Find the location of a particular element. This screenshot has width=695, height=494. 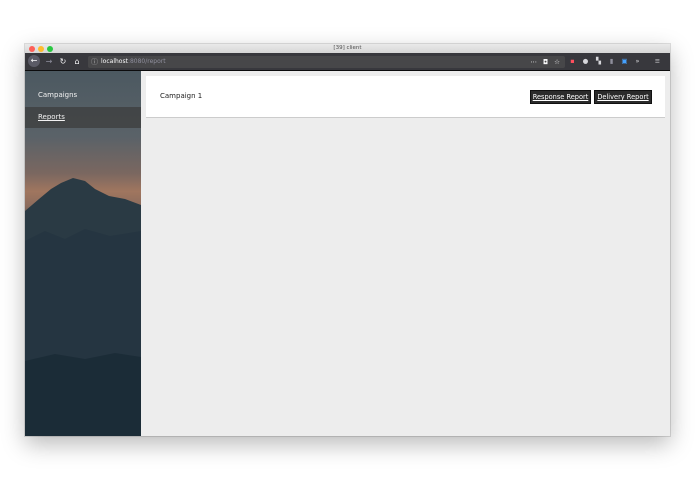

forward-arrow-icon: → is located at coordinates (49, 61).